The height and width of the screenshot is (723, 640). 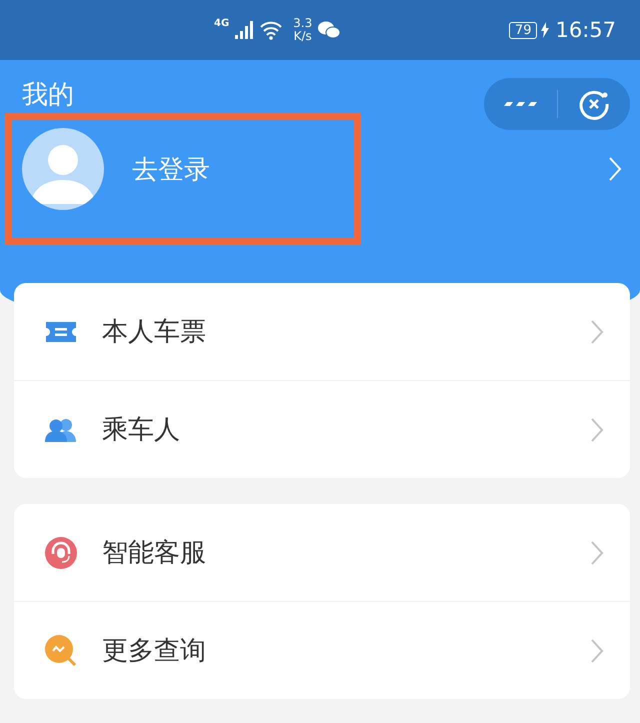 What do you see at coordinates (61, 429) in the screenshot?
I see `people-icon` at bounding box center [61, 429].